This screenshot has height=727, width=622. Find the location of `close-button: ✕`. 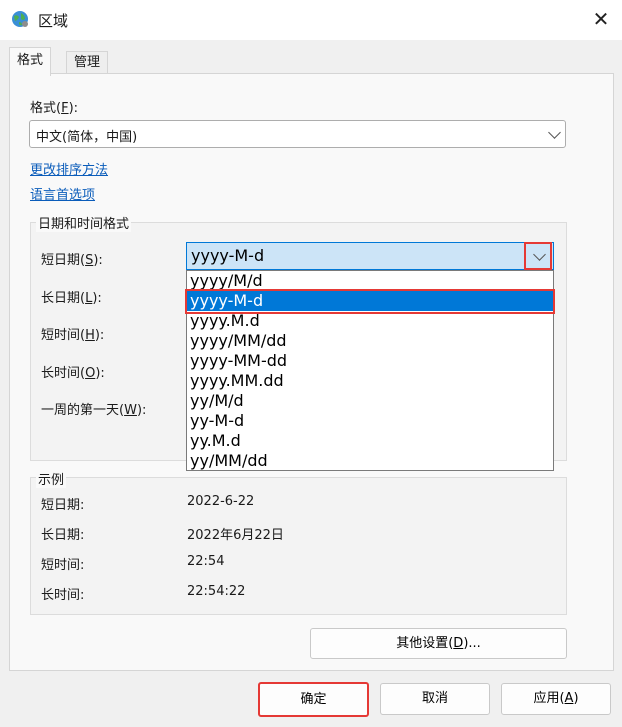

close-button: ✕ is located at coordinates (601, 19).